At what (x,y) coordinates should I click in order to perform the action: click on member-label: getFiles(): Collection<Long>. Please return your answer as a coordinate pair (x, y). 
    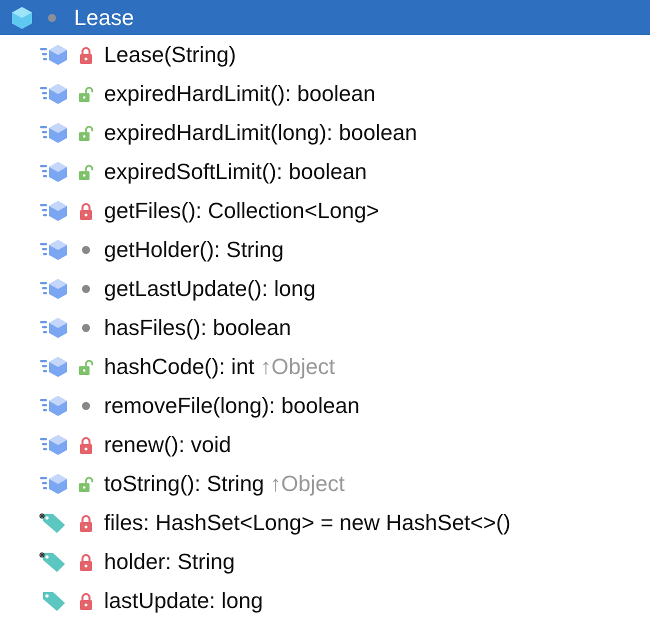
    Looking at the image, I should click on (242, 211).